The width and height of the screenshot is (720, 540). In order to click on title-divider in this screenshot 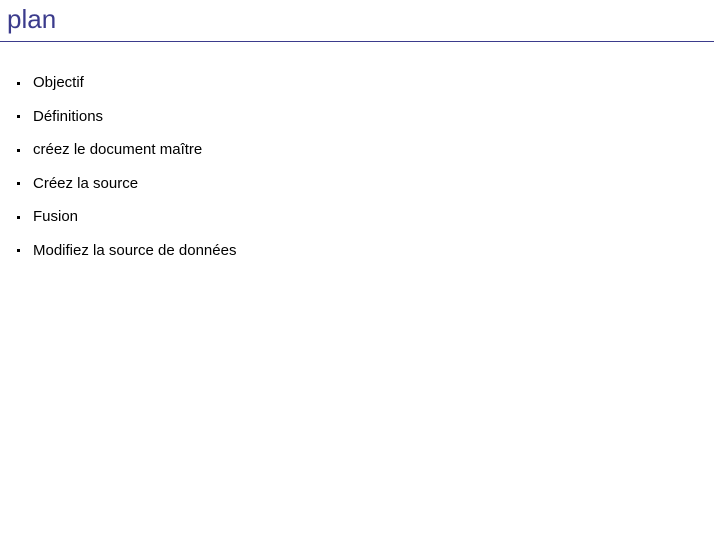, I will do `click(357, 41)`.